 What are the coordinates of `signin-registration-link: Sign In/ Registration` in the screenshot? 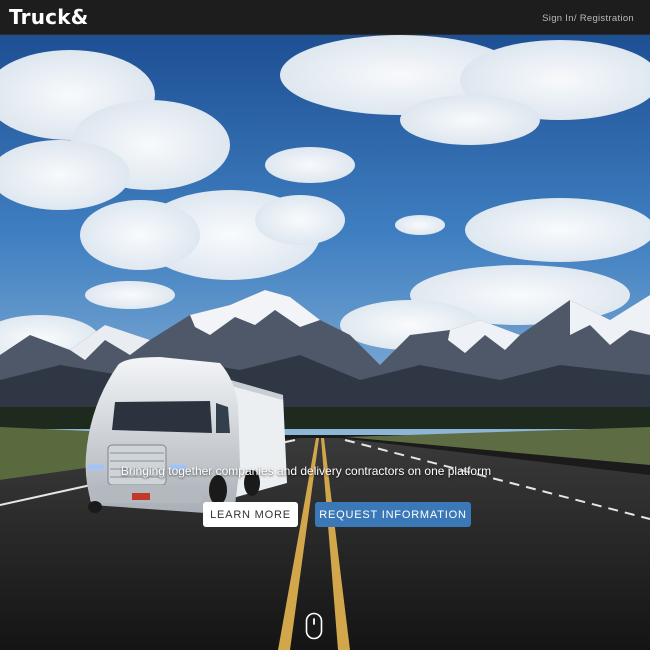 It's located at (588, 18).